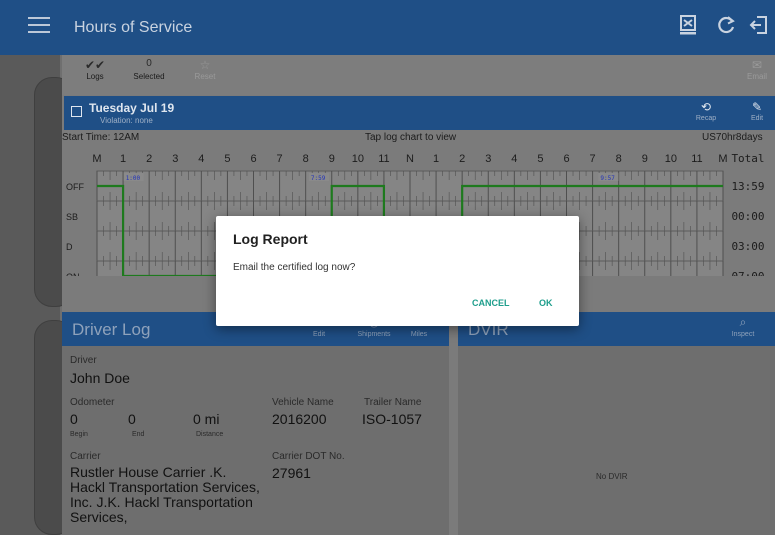 This screenshot has height=535, width=775. I want to click on hour-label: N, so click(410, 159).